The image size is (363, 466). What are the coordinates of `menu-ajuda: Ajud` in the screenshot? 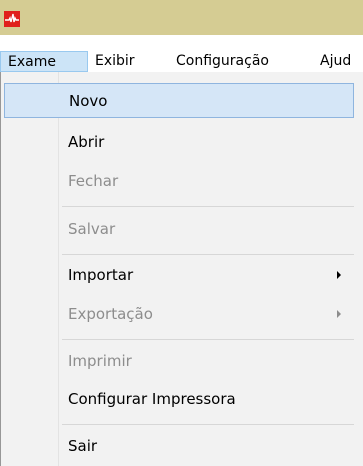 It's located at (335, 61).